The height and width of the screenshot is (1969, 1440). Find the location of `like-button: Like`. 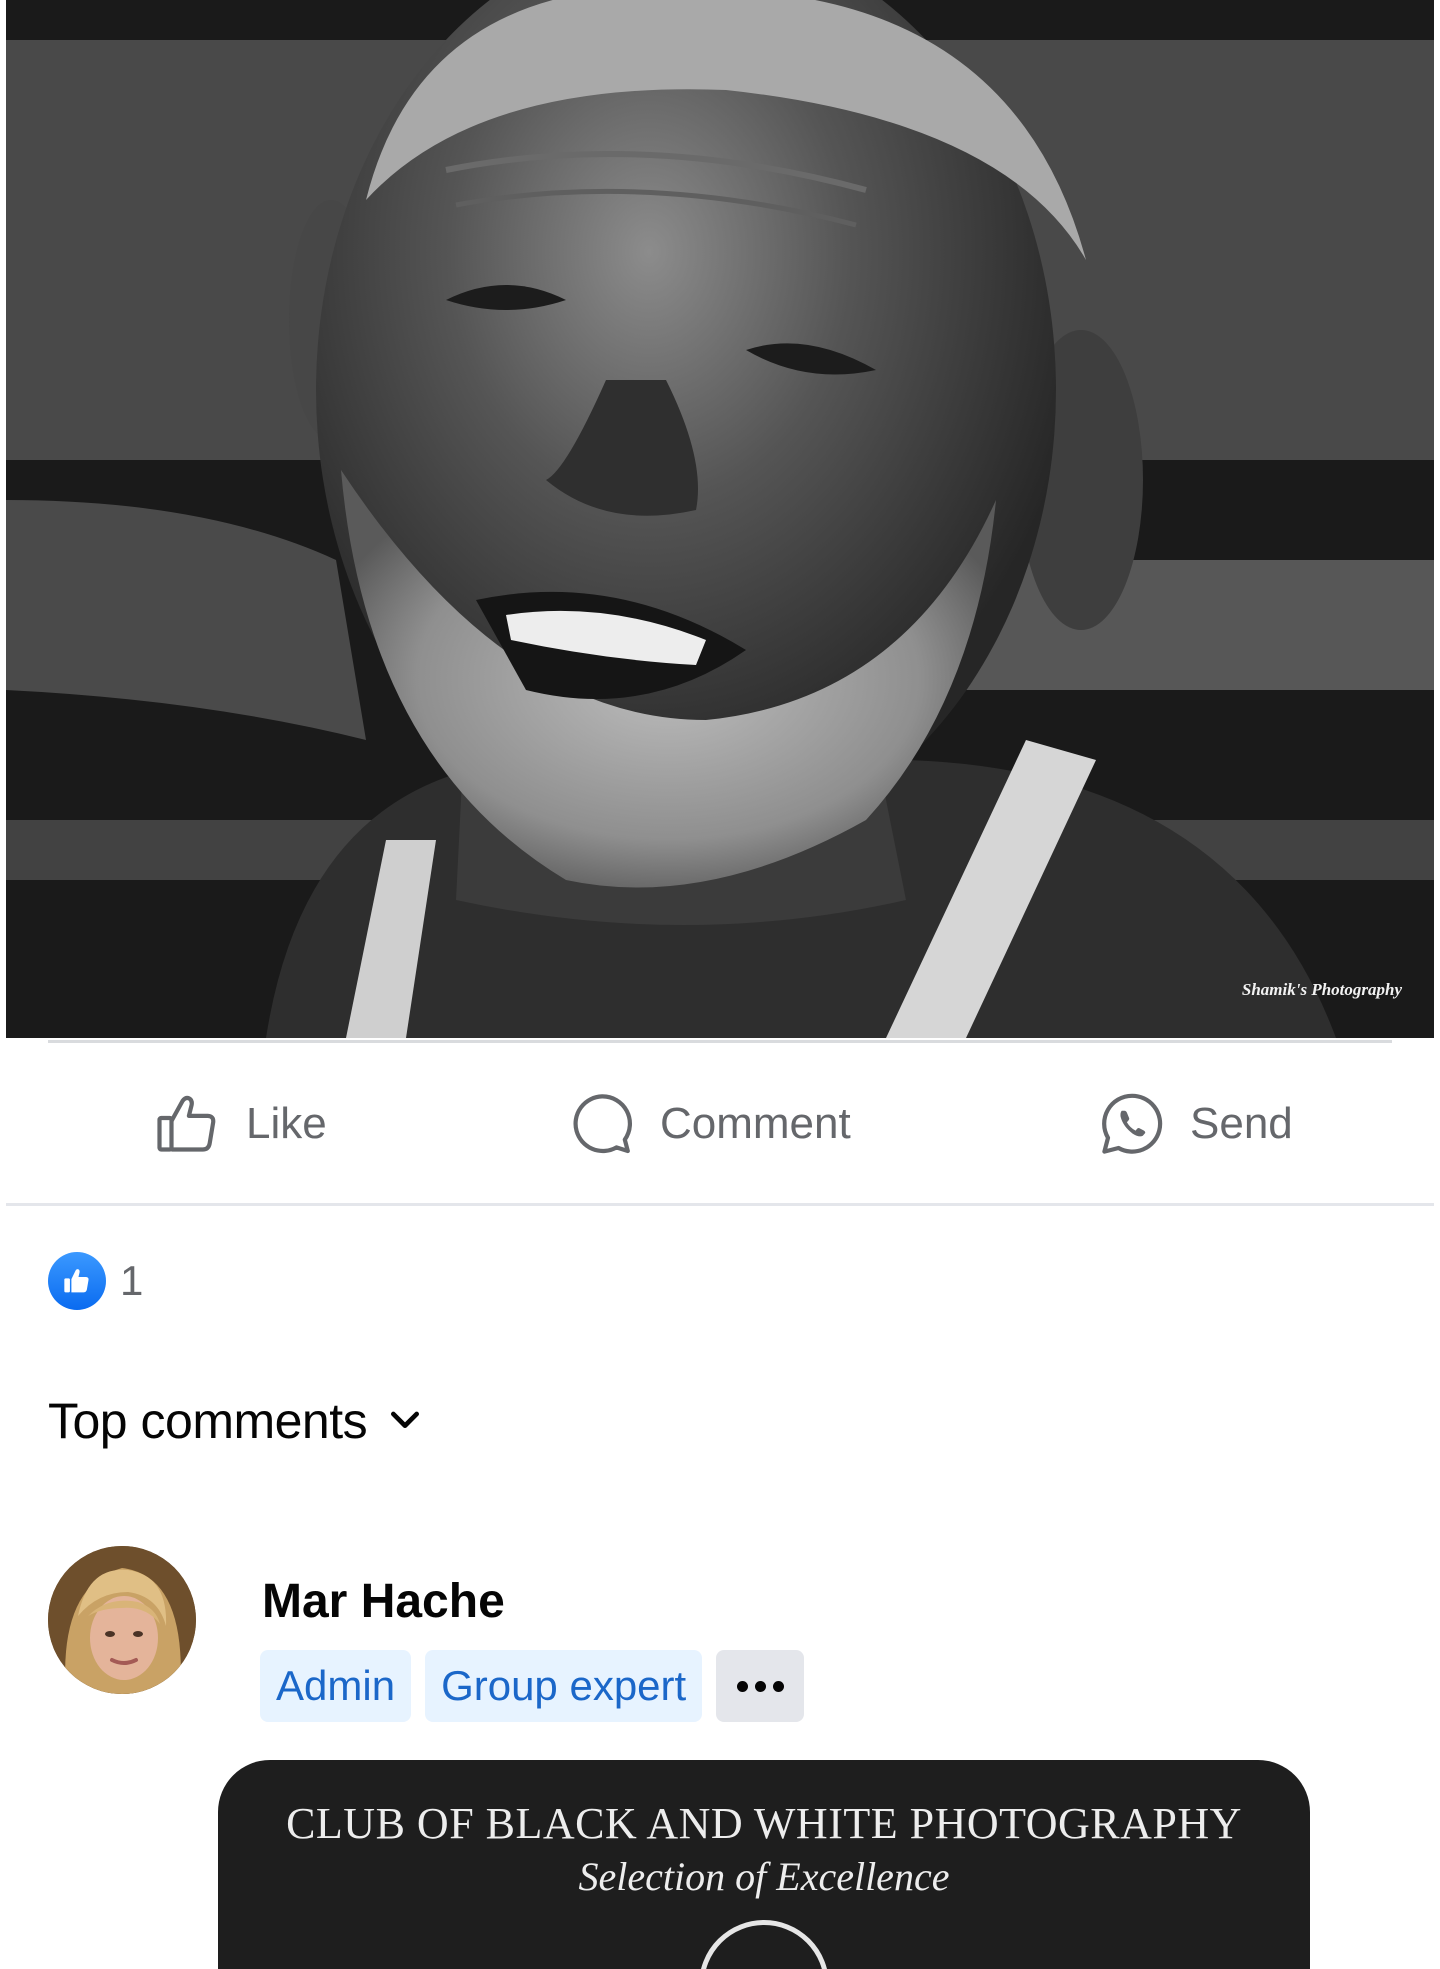

like-button: Like is located at coordinates (239, 1124).